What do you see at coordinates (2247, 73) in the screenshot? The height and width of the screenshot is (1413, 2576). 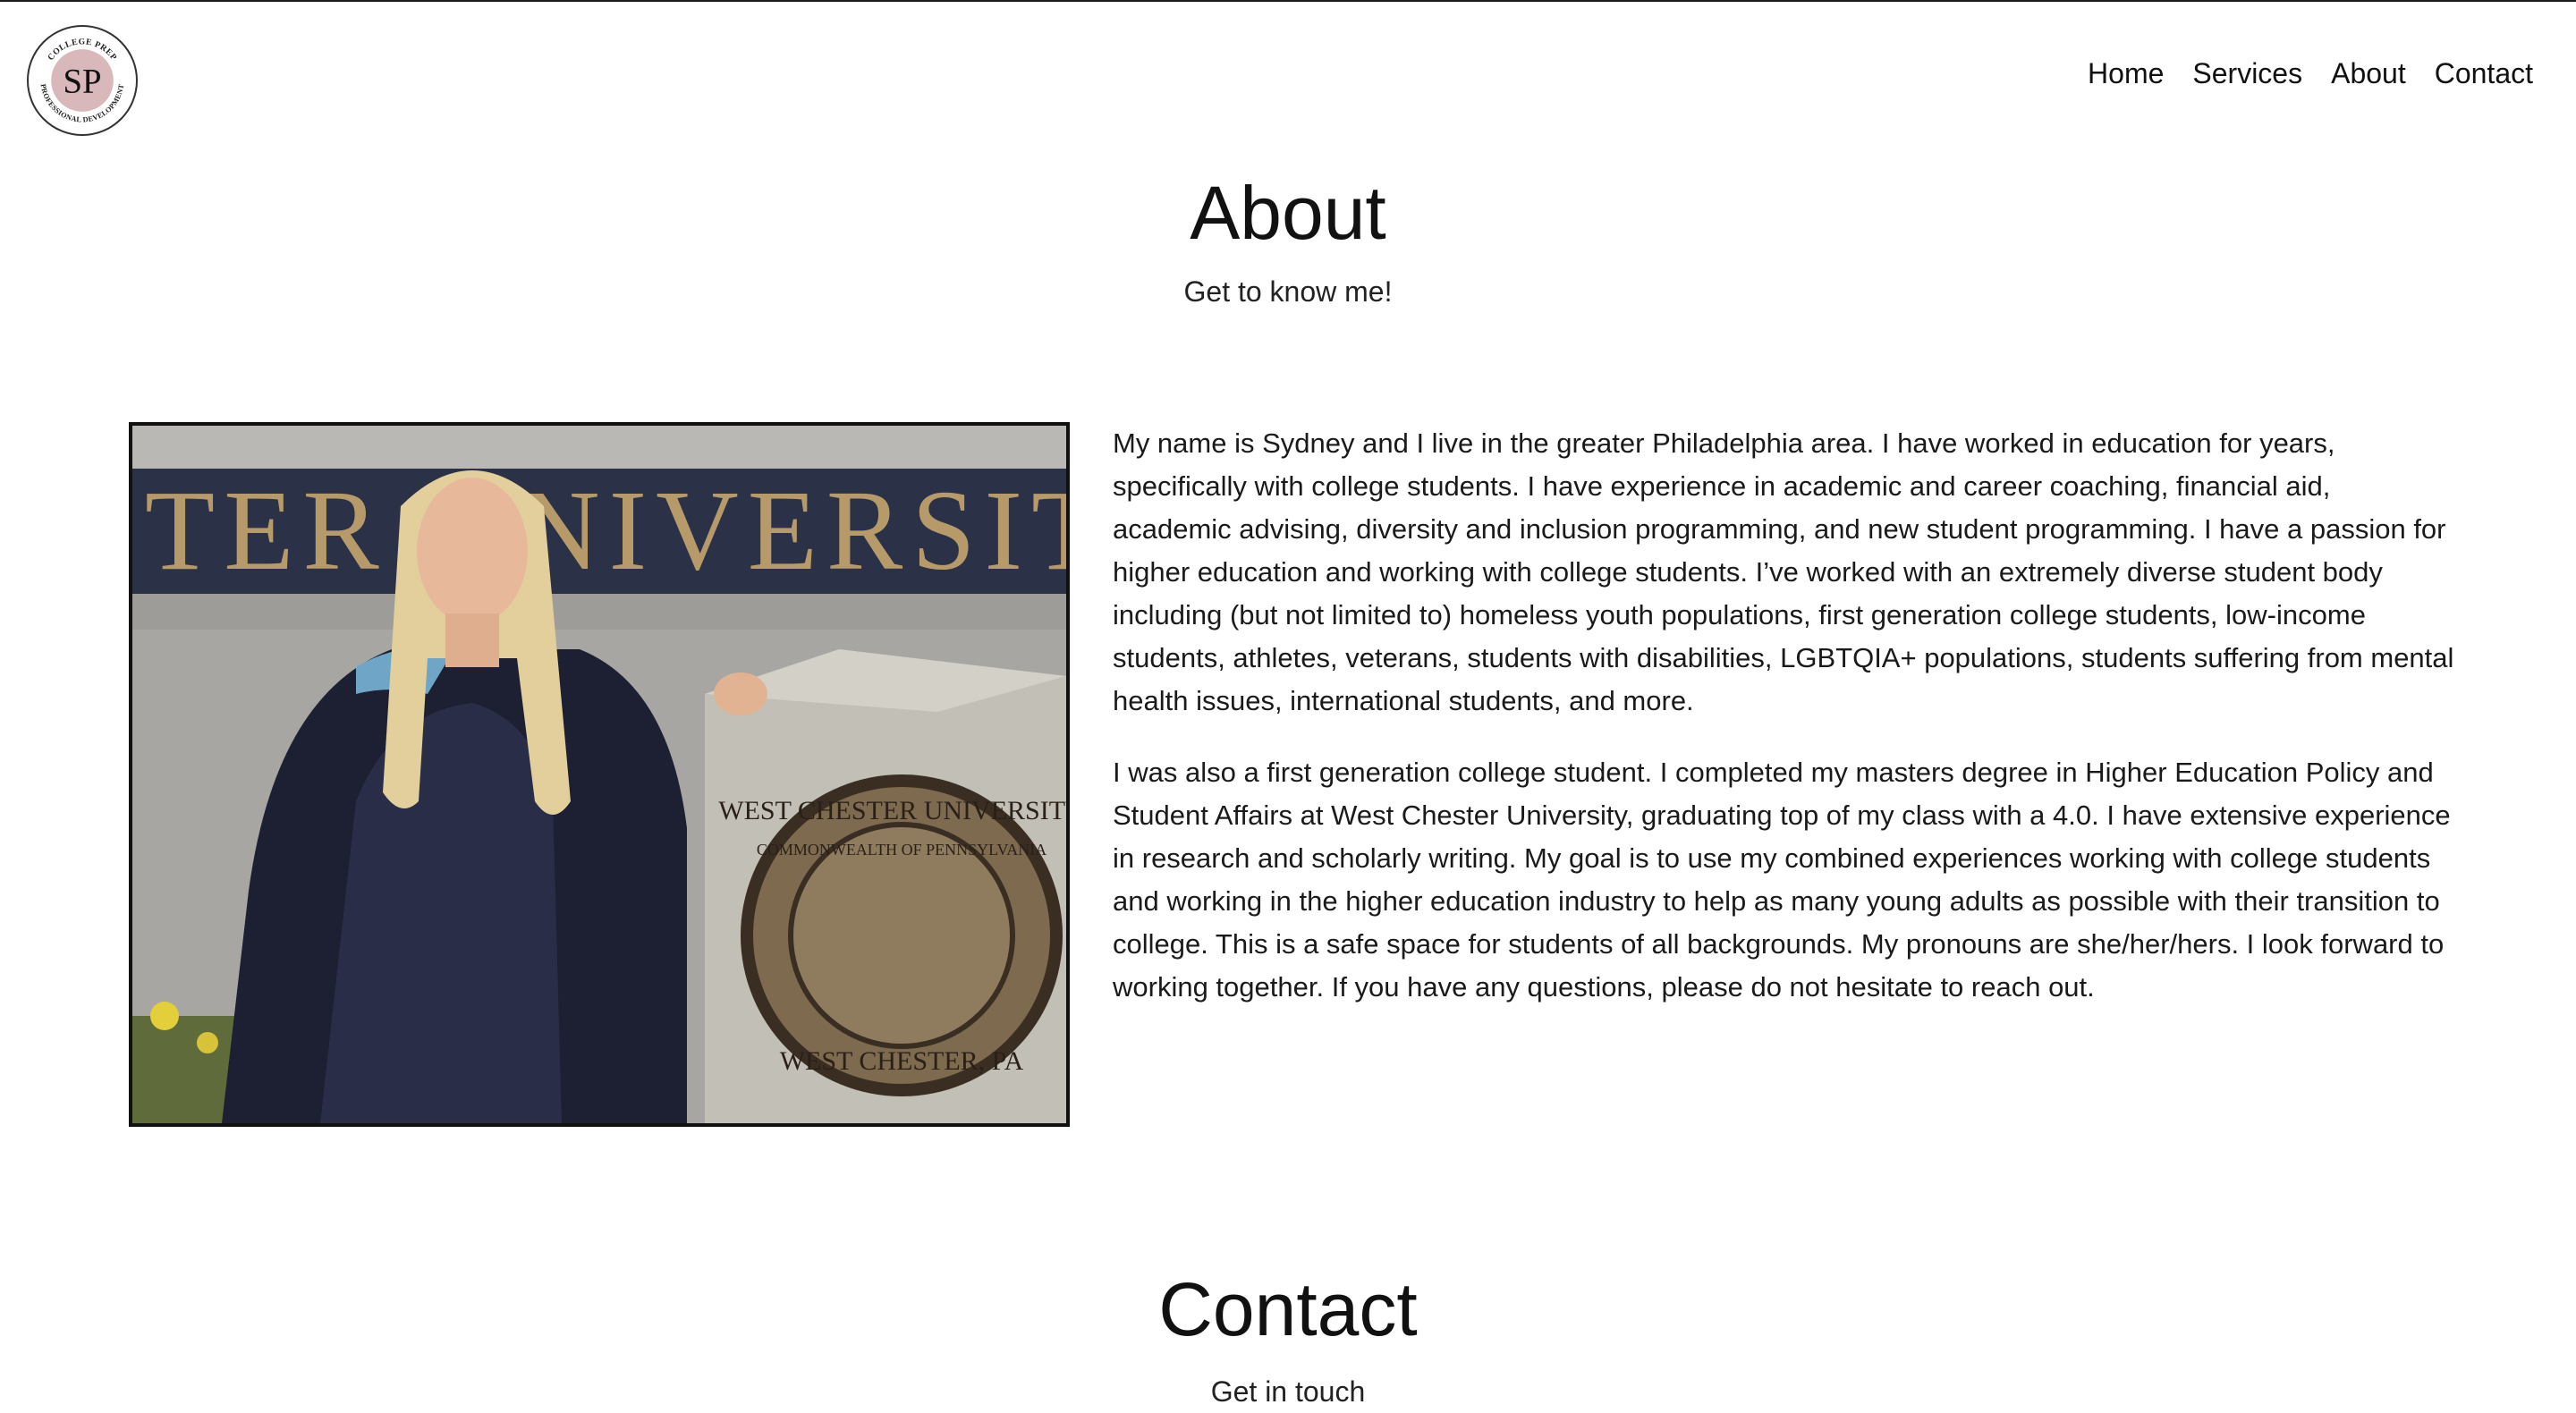 I see `nav-services-link: Services` at bounding box center [2247, 73].